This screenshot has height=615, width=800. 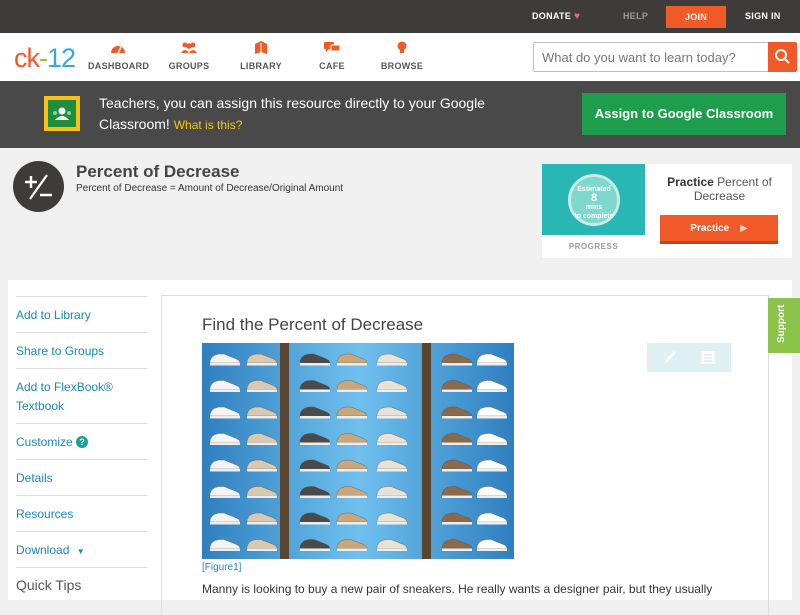 What do you see at coordinates (552, 16) in the screenshot?
I see `donate-label: DONATE` at bounding box center [552, 16].